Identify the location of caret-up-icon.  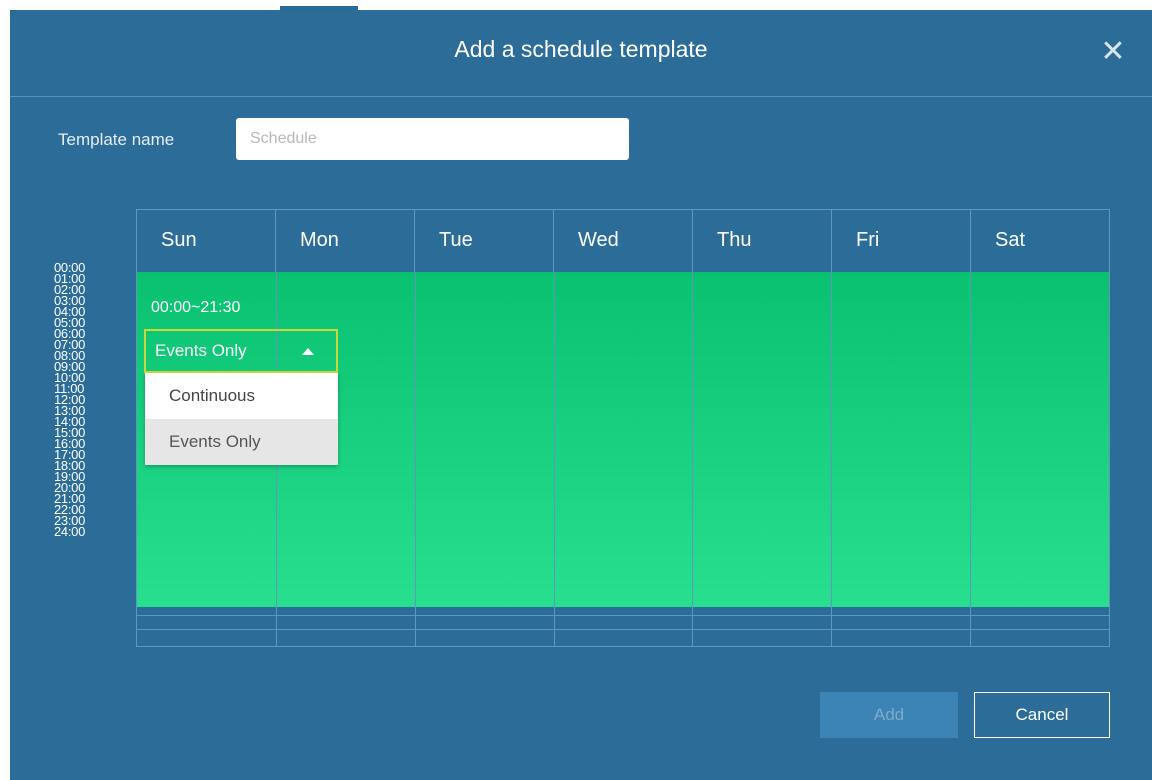
(308, 351).